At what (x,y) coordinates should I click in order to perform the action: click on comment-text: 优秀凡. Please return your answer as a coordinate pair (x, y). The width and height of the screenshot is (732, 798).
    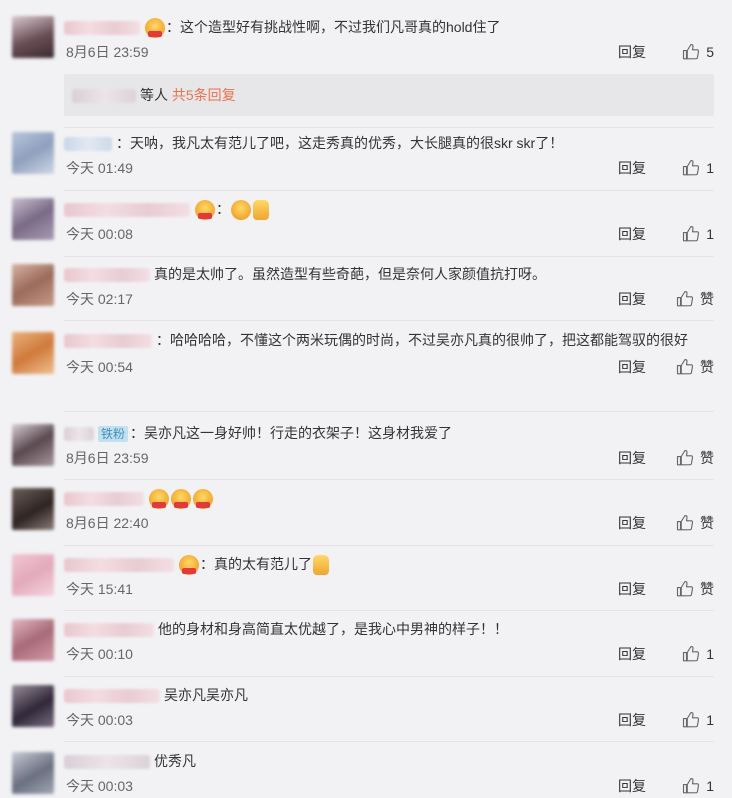
    Looking at the image, I should click on (175, 761).